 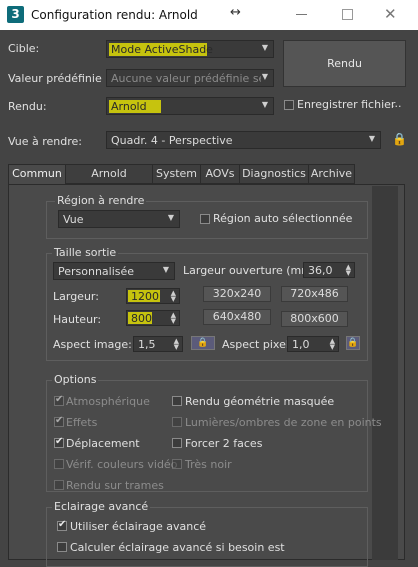 What do you see at coordinates (162, 49) in the screenshot?
I see `target-value: Mode ActiveShade` at bounding box center [162, 49].